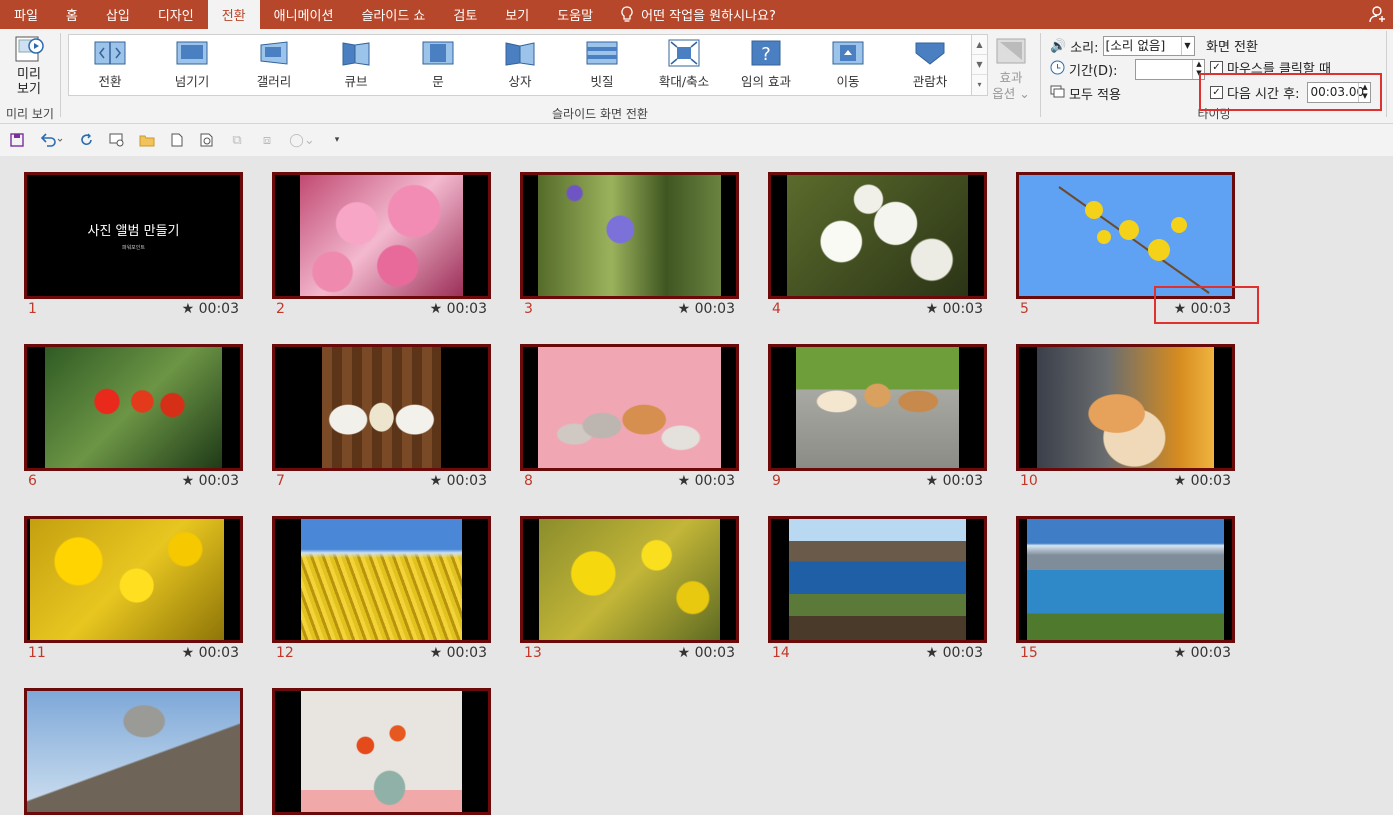  I want to click on shapes-icon: ◯⌄, so click(302, 140).